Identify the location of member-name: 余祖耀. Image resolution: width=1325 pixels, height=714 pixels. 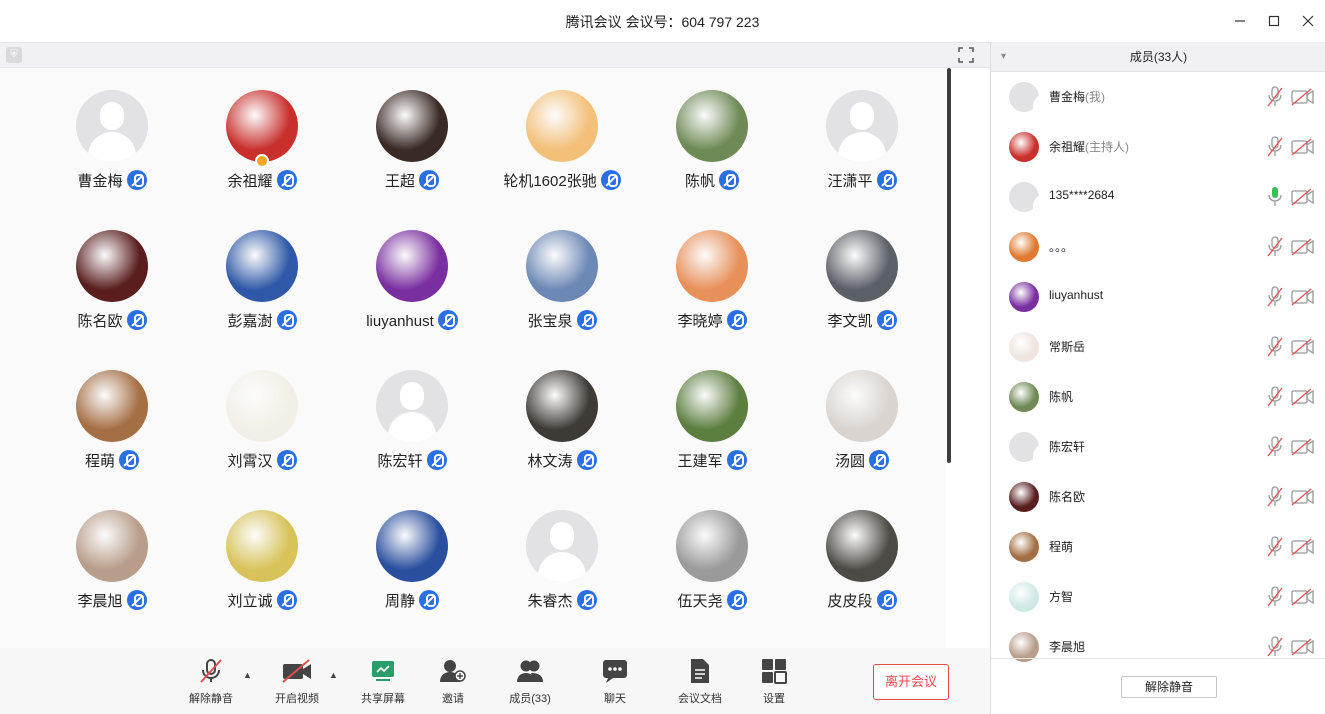
(1067, 147).